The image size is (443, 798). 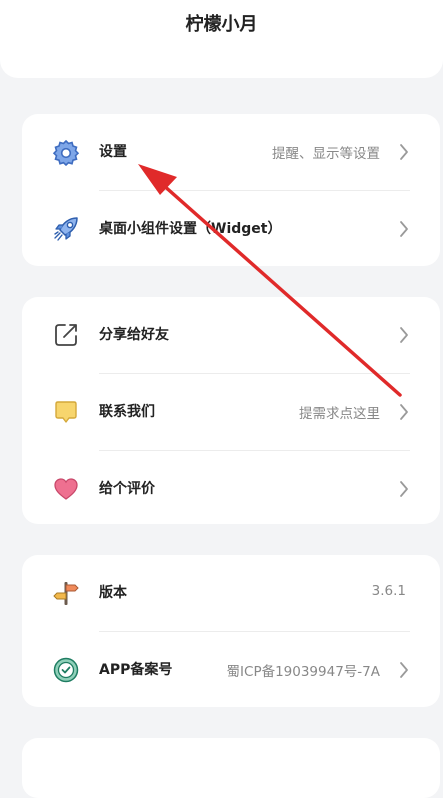 I want to click on more-card, so click(x=231, y=768).